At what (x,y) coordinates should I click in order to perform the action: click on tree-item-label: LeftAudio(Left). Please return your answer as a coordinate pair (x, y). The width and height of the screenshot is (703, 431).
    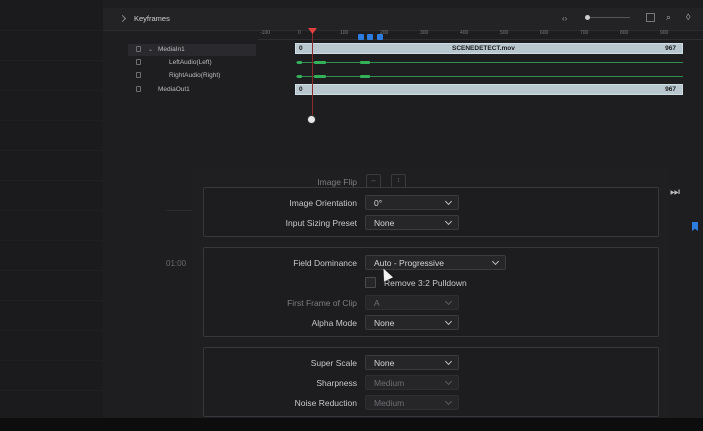
    Looking at the image, I should click on (190, 62).